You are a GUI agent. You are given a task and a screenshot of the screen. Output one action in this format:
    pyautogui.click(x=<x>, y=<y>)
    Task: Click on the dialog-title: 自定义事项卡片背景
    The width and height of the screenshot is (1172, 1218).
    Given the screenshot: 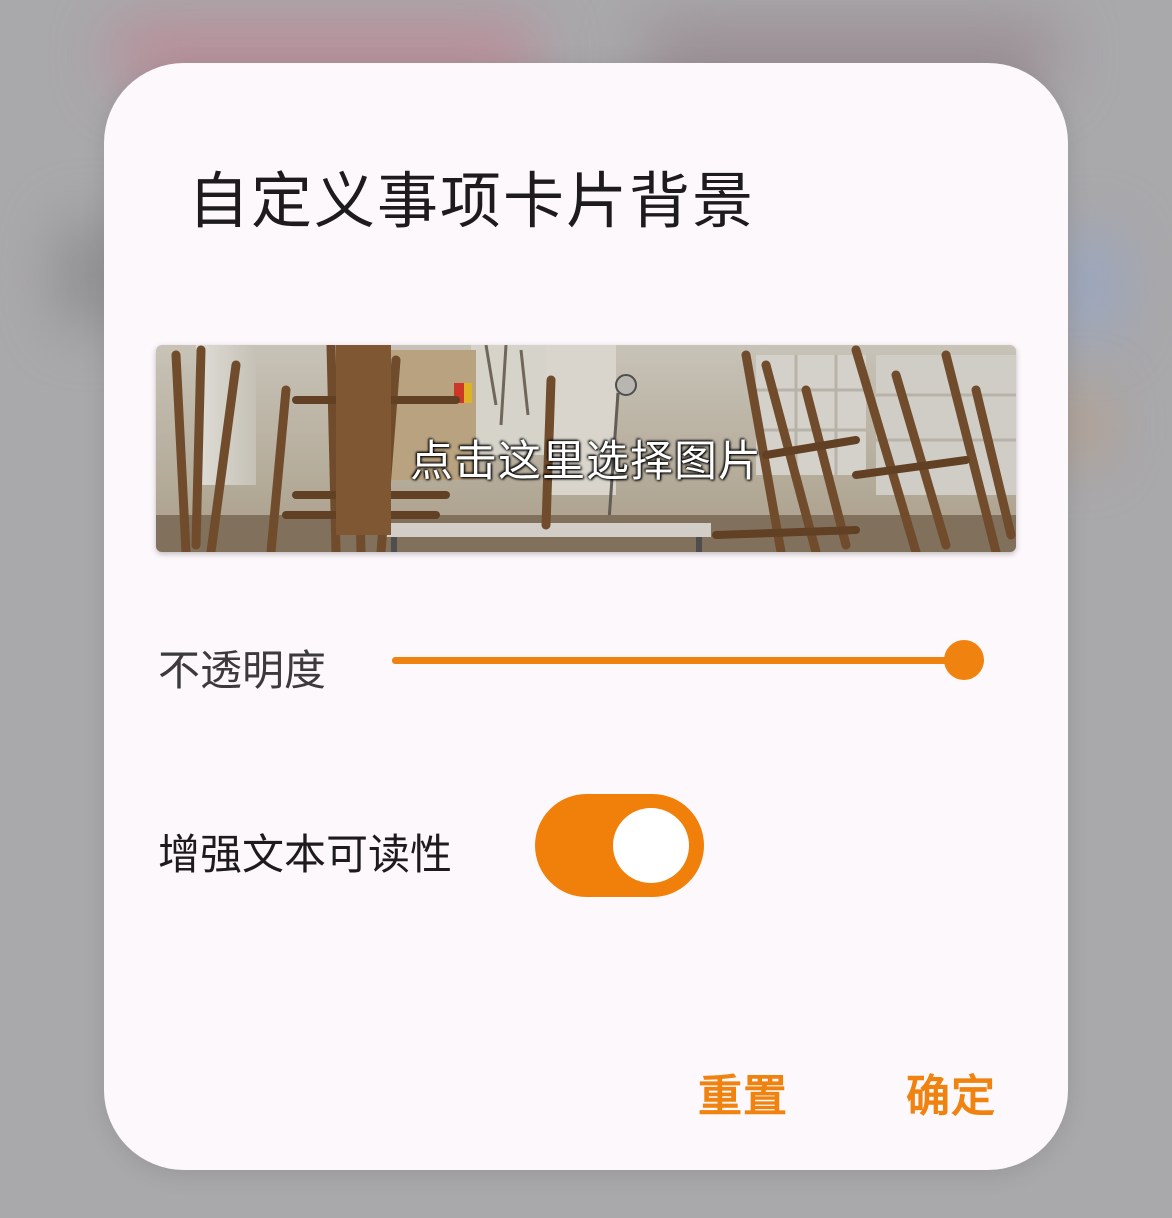 What is the action you would take?
    pyautogui.click(x=472, y=201)
    